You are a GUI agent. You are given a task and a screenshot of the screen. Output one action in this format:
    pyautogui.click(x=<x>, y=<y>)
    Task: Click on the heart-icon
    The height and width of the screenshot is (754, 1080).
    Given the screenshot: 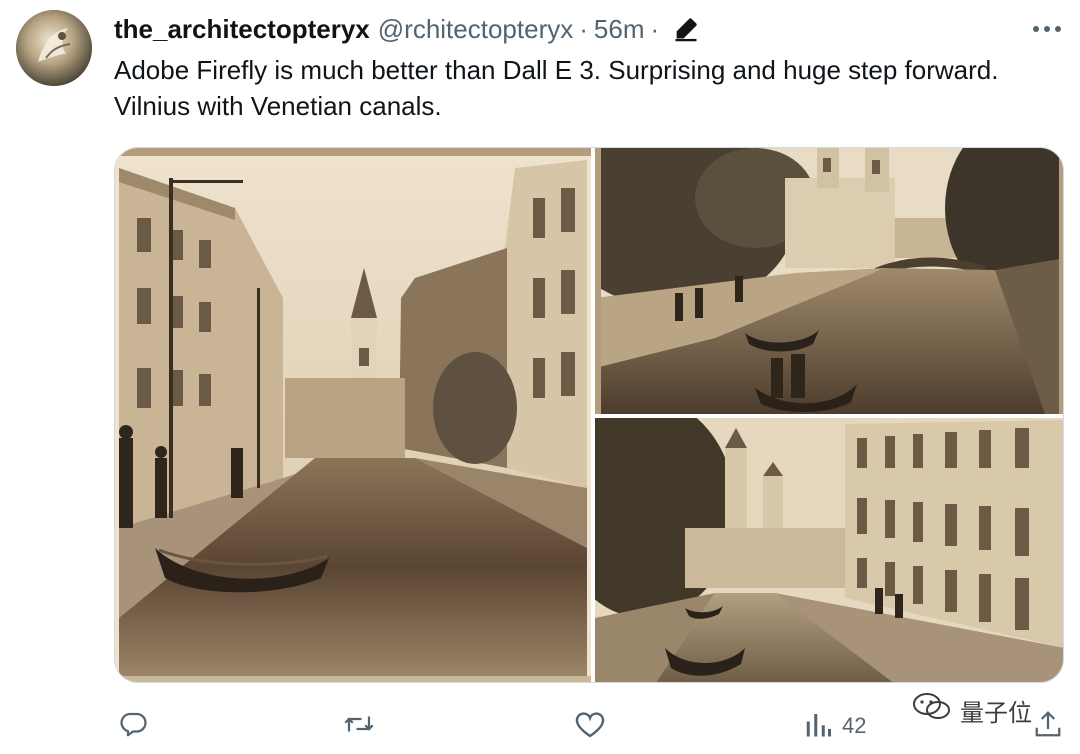 What is the action you would take?
    pyautogui.click(x=590, y=726)
    